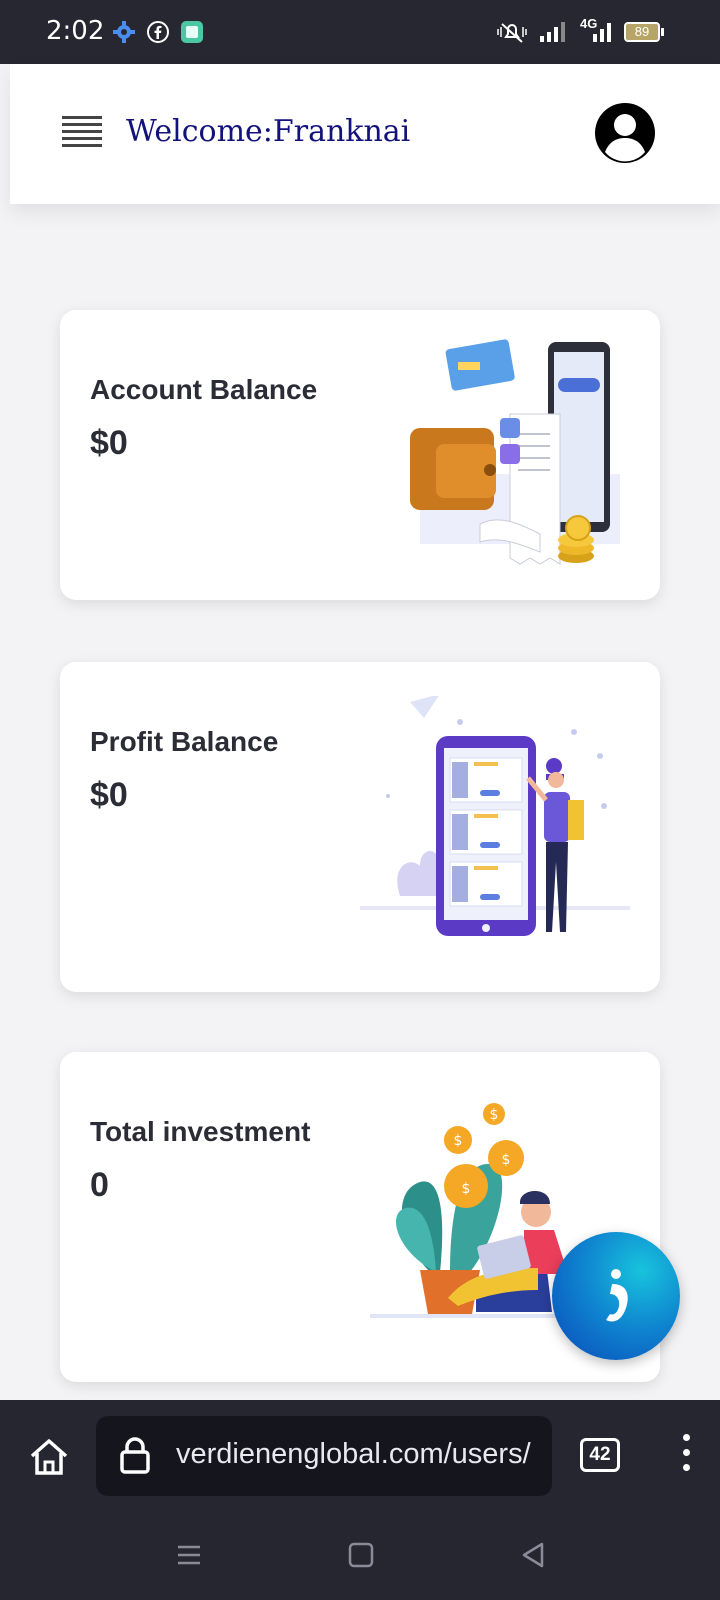 This screenshot has width=720, height=1600. What do you see at coordinates (512, 33) in the screenshot?
I see `mute-bell-icon` at bounding box center [512, 33].